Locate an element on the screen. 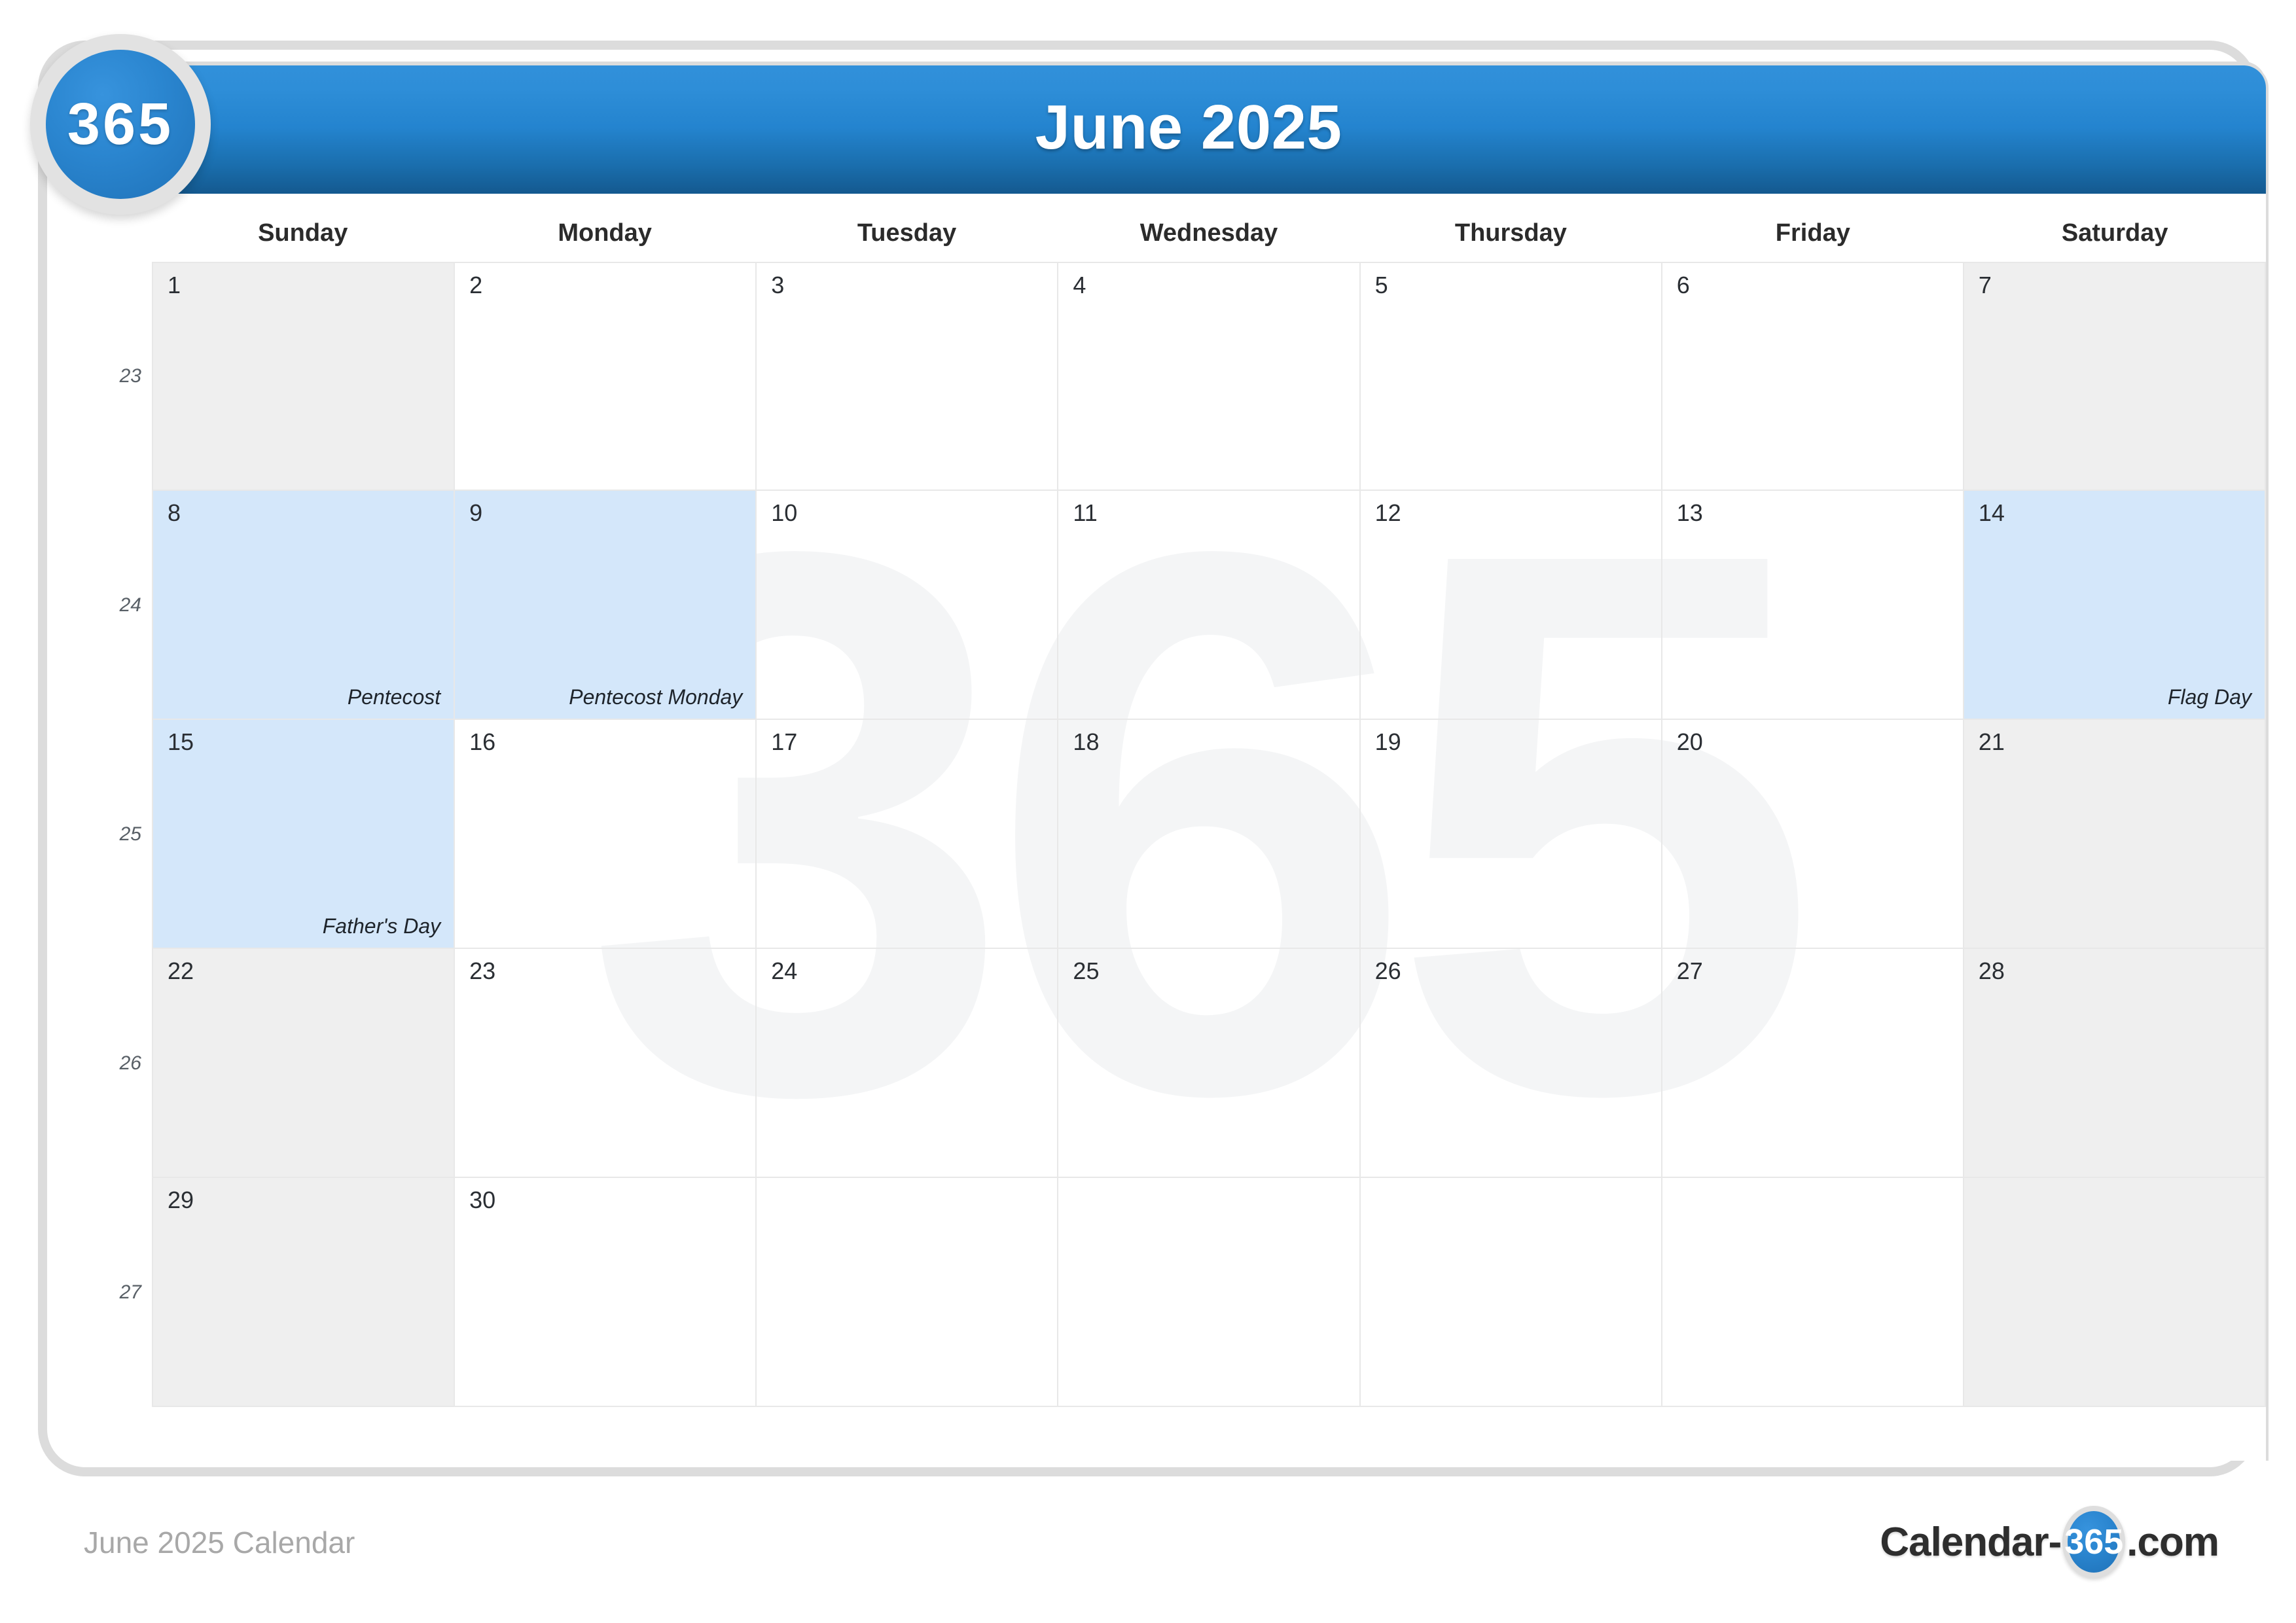 The width and height of the screenshot is (2296, 1623). day-event-label: Pentecost is located at coordinates (394, 697).